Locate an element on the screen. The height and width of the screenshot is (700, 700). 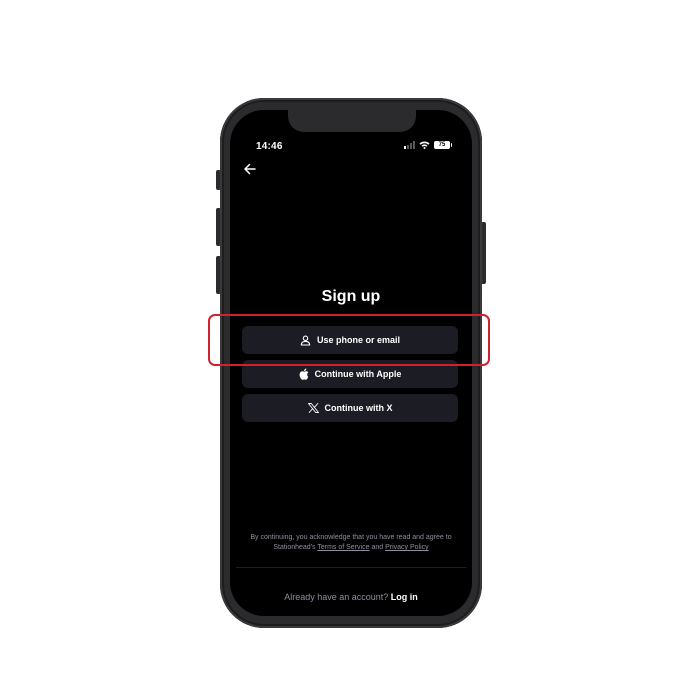
apple-icon is located at coordinates (304, 374).